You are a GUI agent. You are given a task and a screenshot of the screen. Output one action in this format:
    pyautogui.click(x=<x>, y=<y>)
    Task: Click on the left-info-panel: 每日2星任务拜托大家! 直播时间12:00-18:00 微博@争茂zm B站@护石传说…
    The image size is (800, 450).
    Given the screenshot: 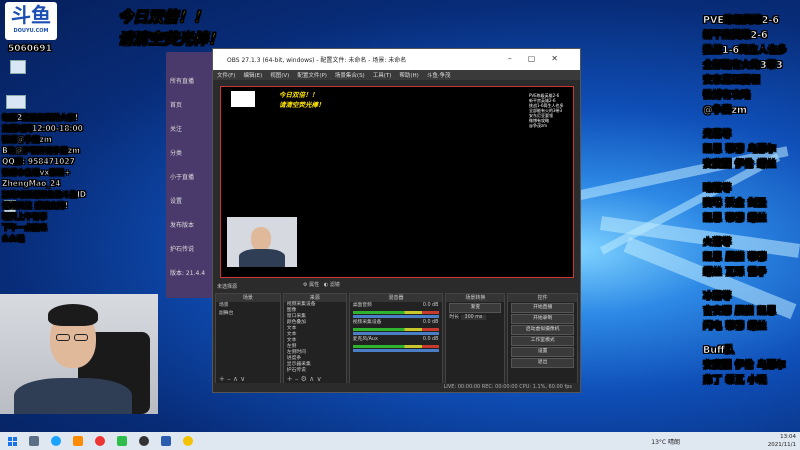 What is the action you would take?
    pyautogui.click(x=68, y=178)
    